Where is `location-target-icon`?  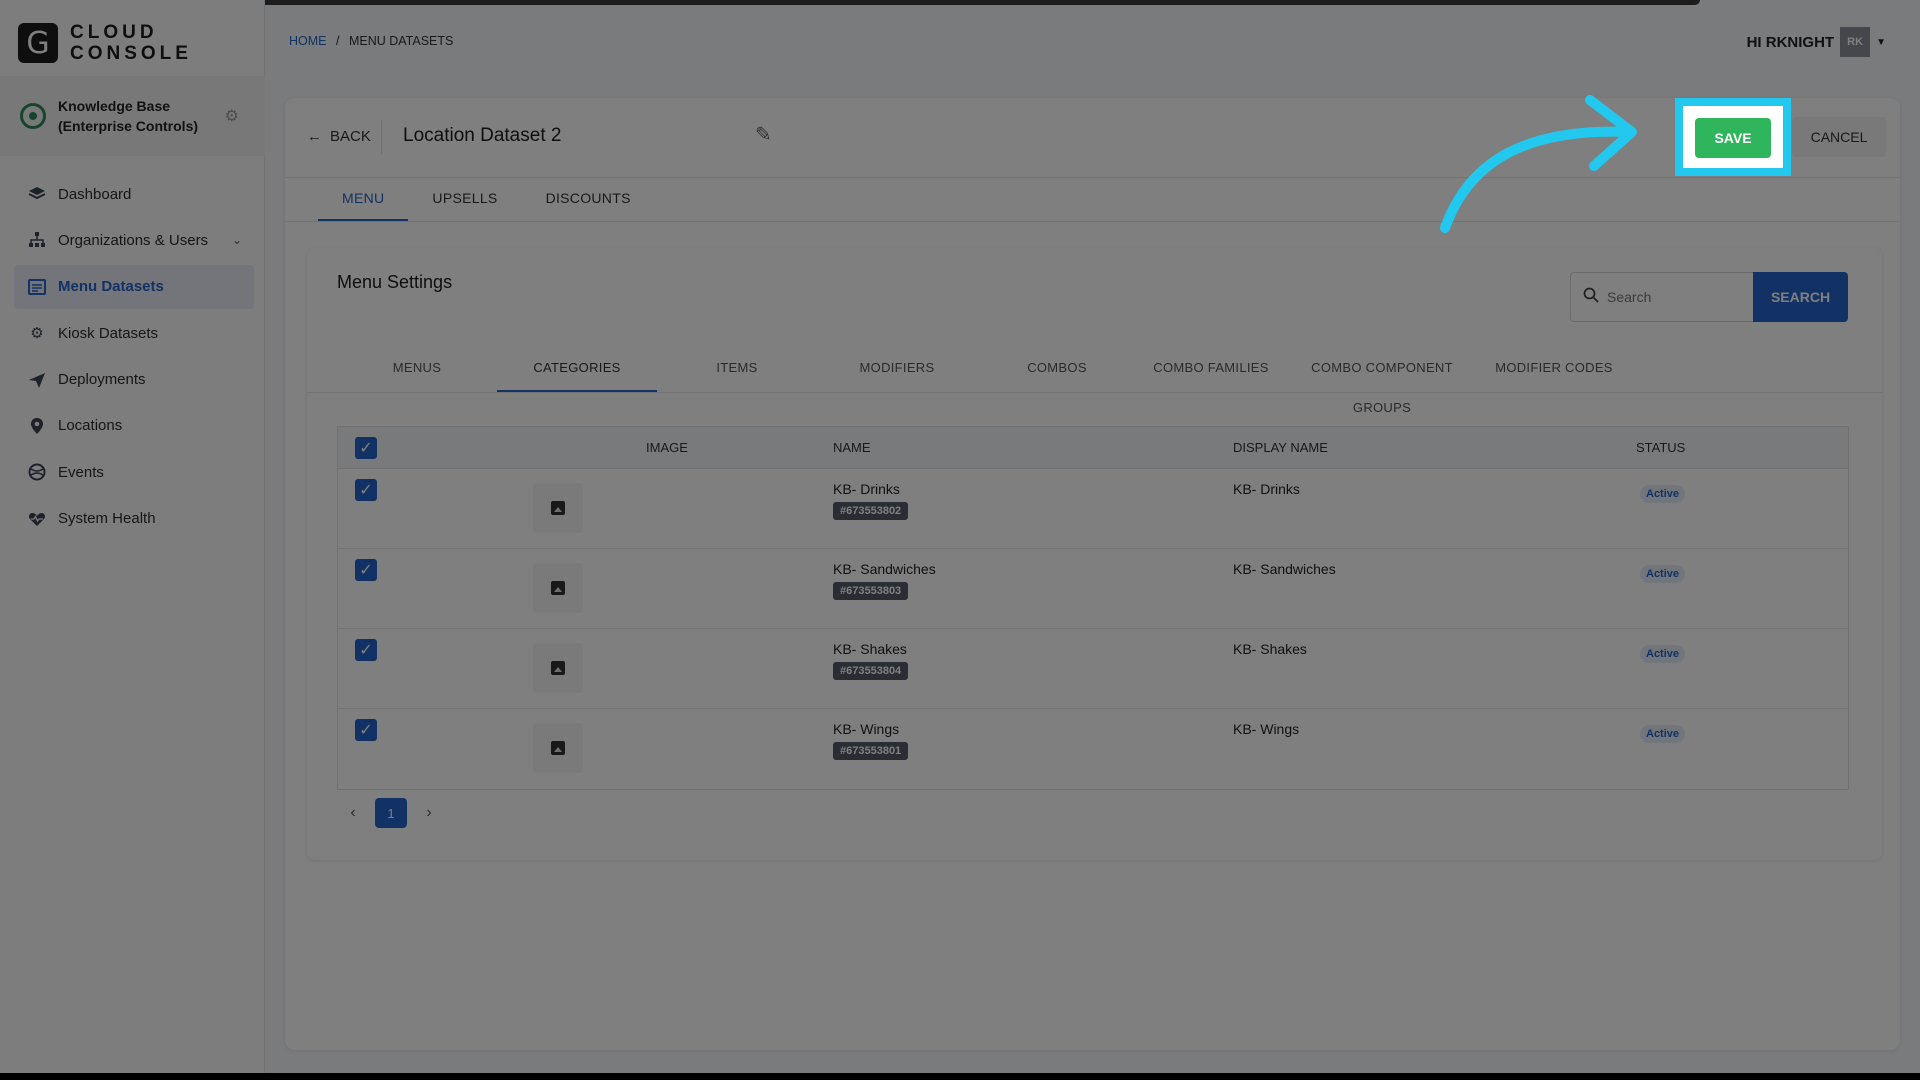 location-target-icon is located at coordinates (33, 116).